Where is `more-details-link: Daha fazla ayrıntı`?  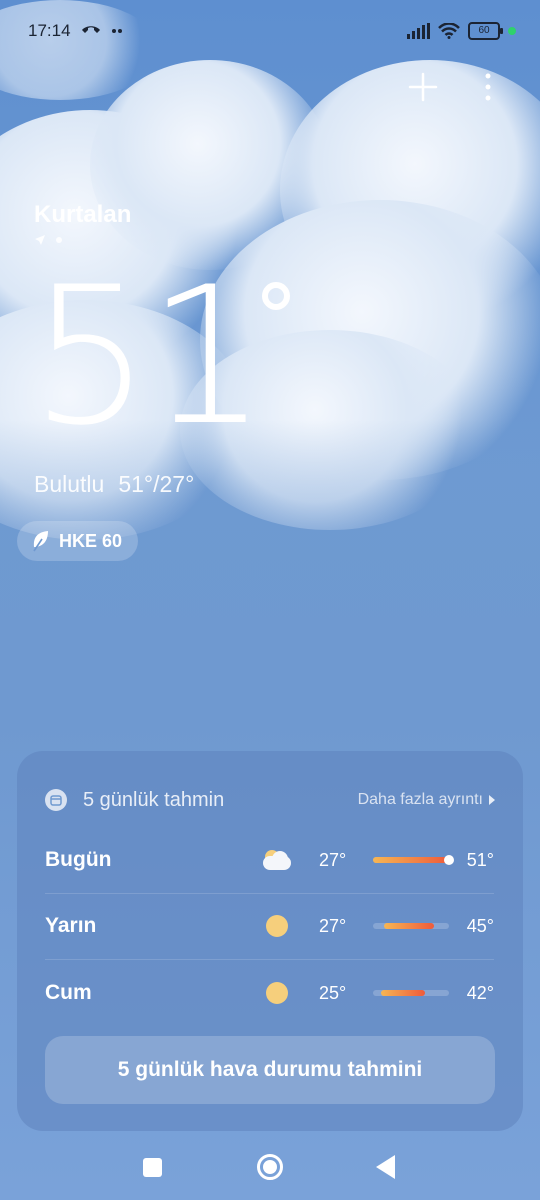
more-details-link: Daha fazla ayrıntı is located at coordinates (426, 800).